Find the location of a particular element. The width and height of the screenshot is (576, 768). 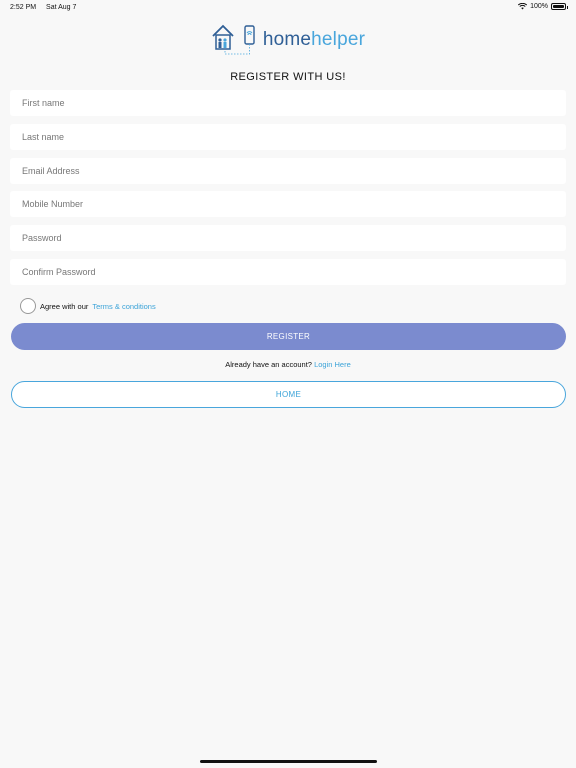

terms-agree-row: Agree with our Terms & conditions is located at coordinates (88, 306).